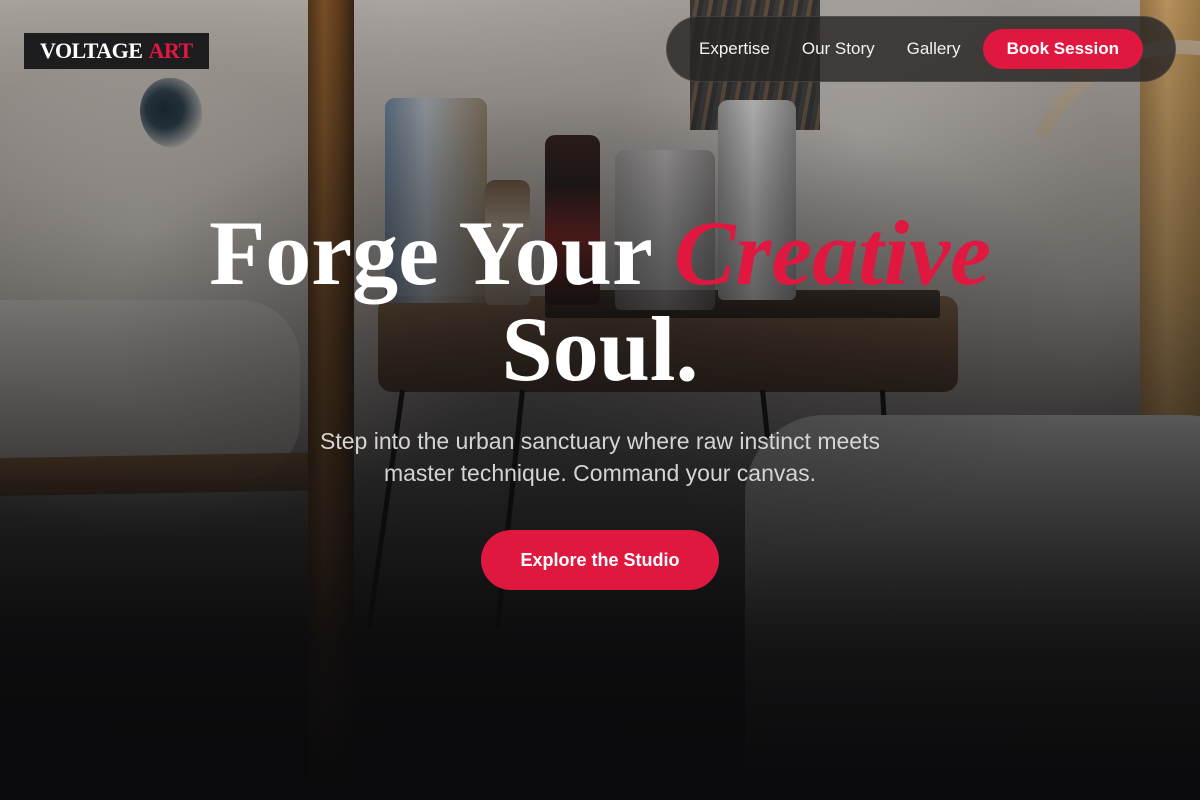  Describe the element at coordinates (600, 560) in the screenshot. I see `explore-studio-button: Explore the Studio` at that location.